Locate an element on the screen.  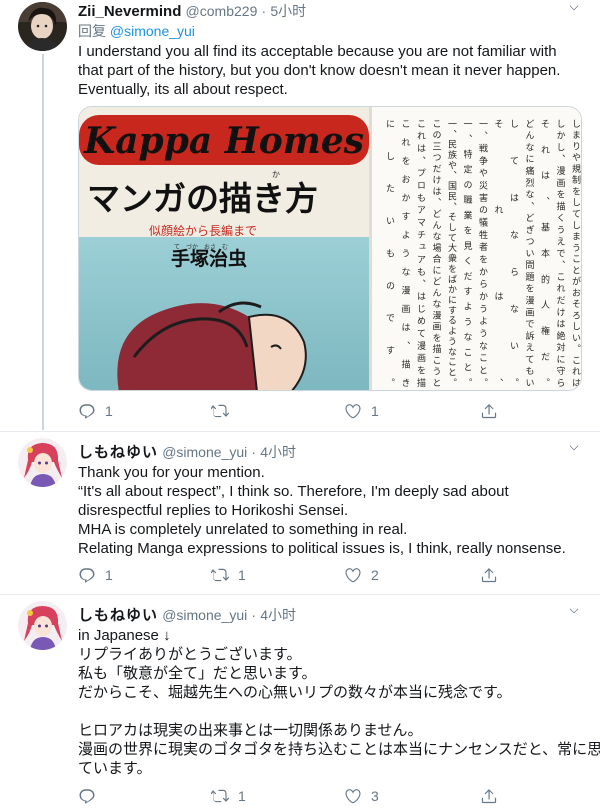
tweet-line: Eventually, its all about respect. is located at coordinates (183, 89).